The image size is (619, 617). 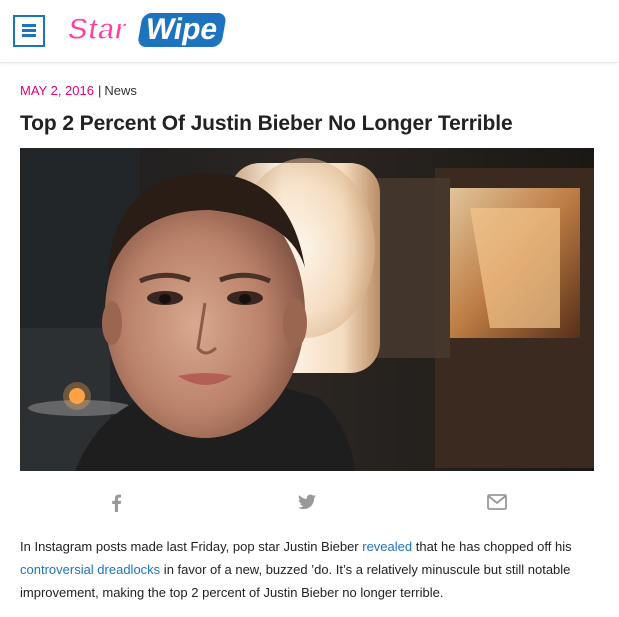 I want to click on email-icon, so click(x=497, y=502).